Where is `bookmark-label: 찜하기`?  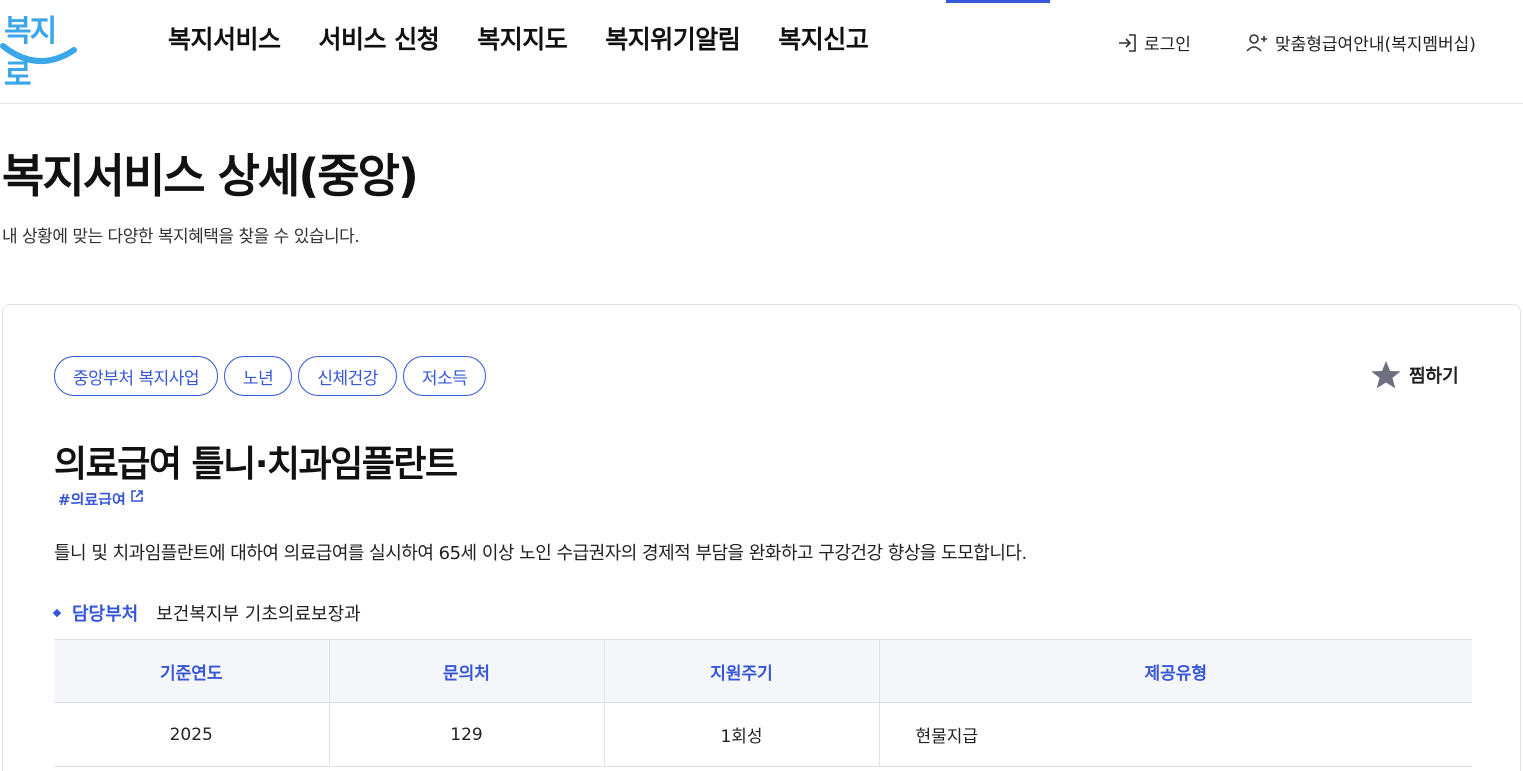
bookmark-label: 찜하기 is located at coordinates (1434, 376).